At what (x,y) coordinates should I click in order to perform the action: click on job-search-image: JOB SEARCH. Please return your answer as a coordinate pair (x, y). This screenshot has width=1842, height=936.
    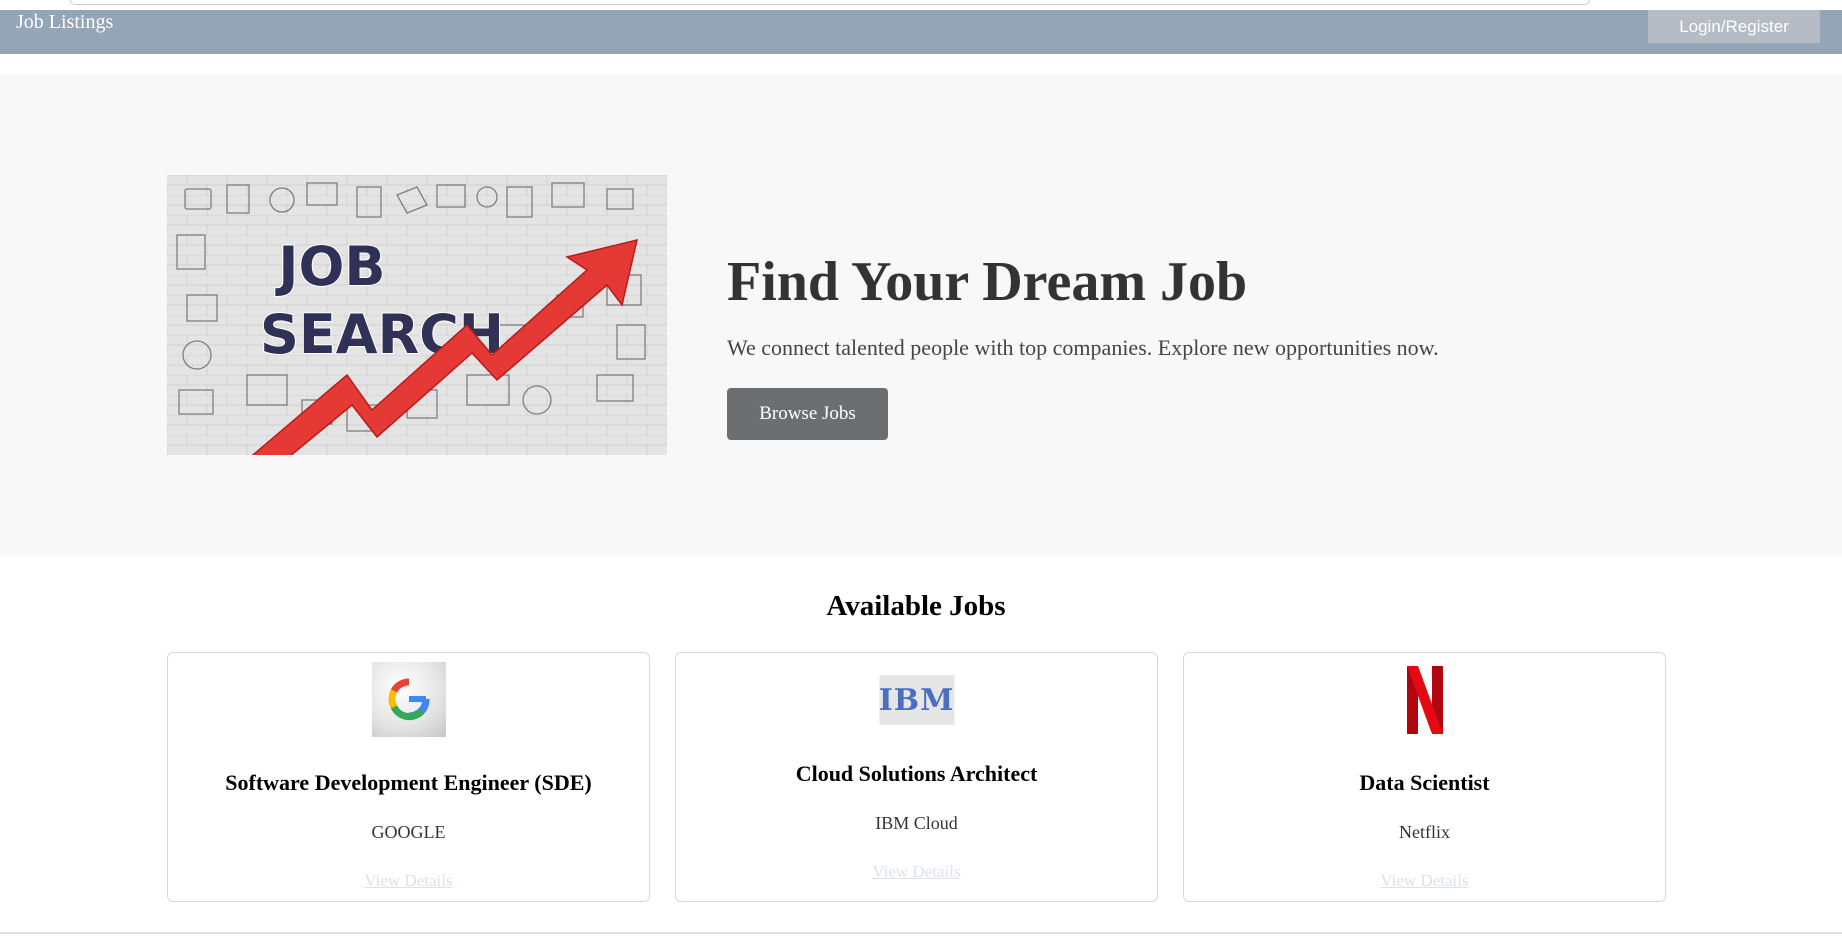
    Looking at the image, I should click on (417, 315).